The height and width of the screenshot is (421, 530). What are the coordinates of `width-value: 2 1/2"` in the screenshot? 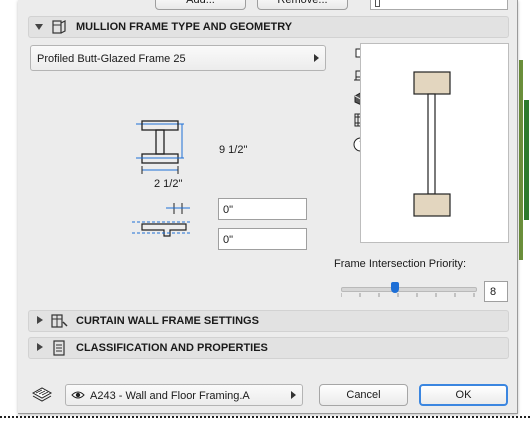 It's located at (168, 184).